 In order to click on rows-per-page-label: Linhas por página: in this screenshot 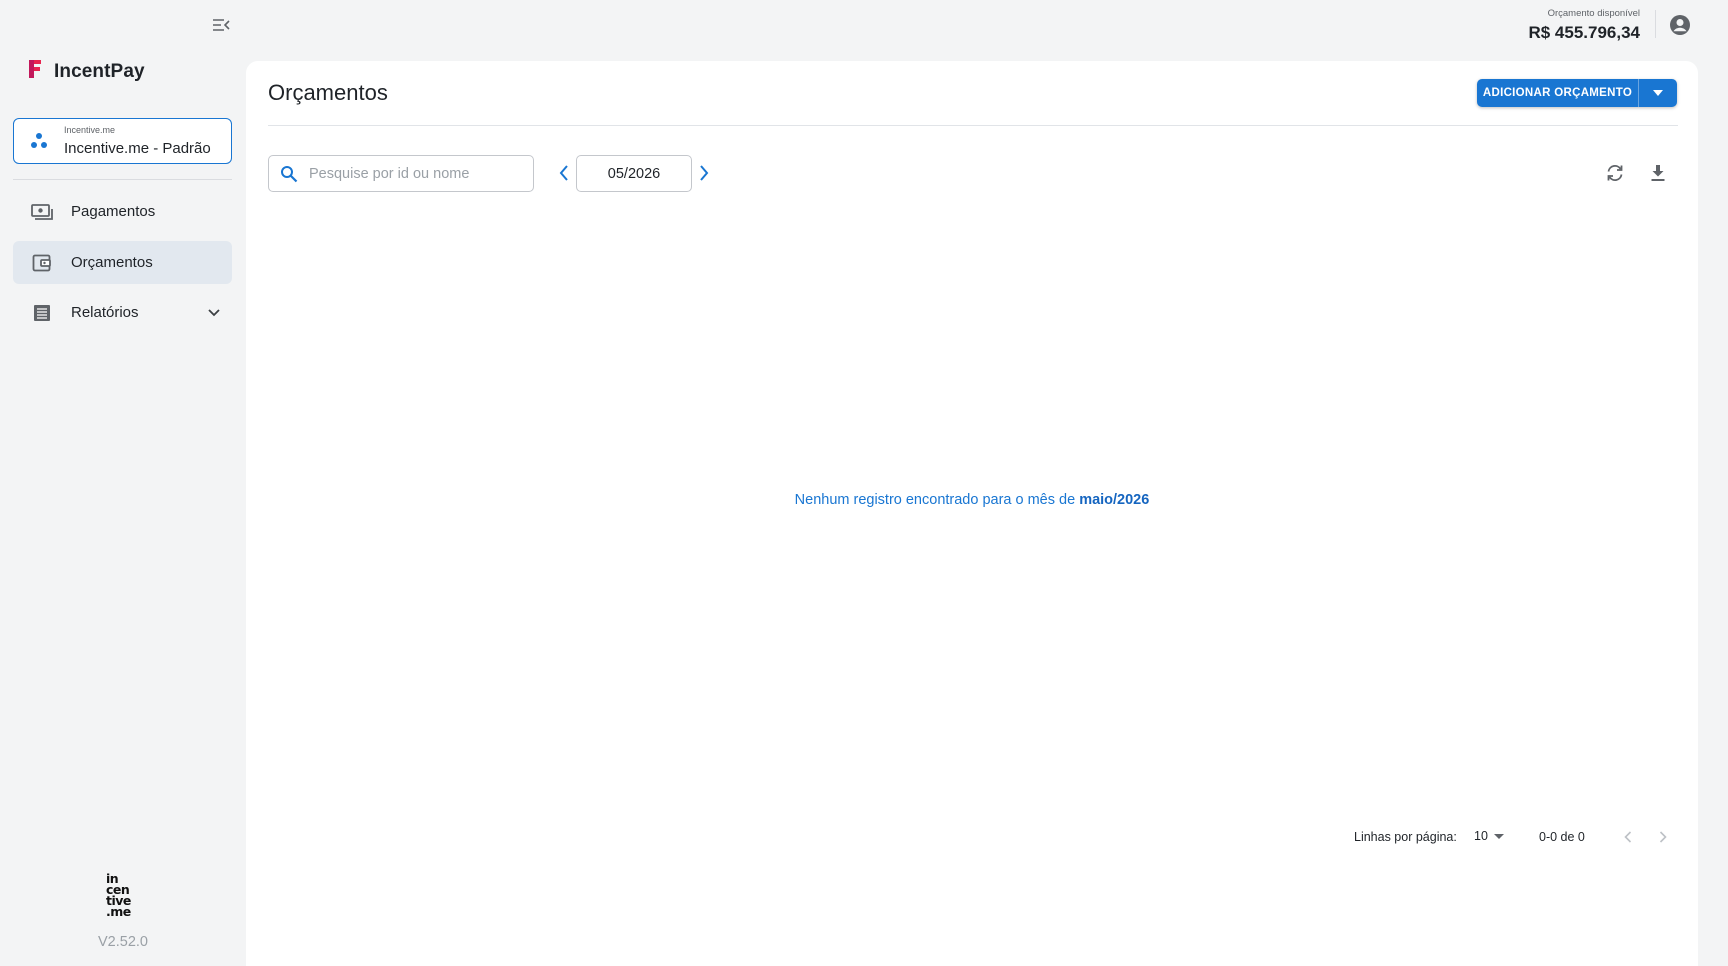, I will do `click(1405, 837)`.